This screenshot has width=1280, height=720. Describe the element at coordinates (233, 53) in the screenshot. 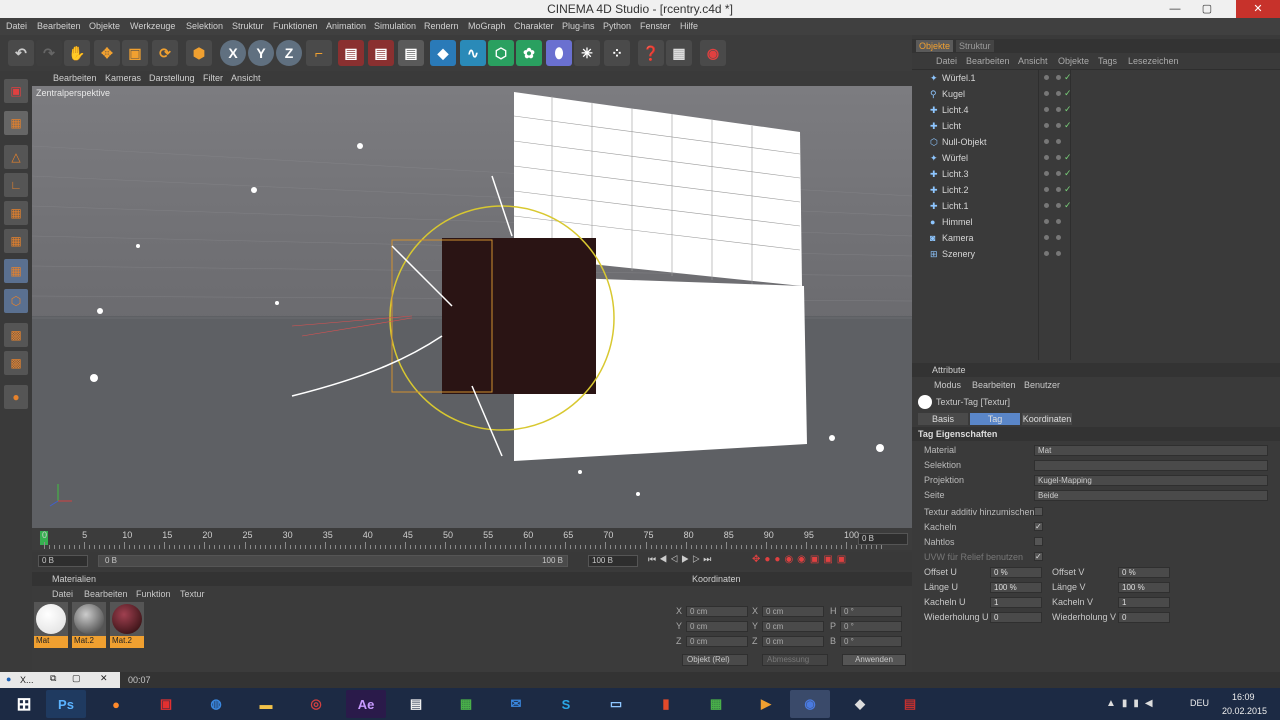

I see `x-axis-icon: X` at that location.